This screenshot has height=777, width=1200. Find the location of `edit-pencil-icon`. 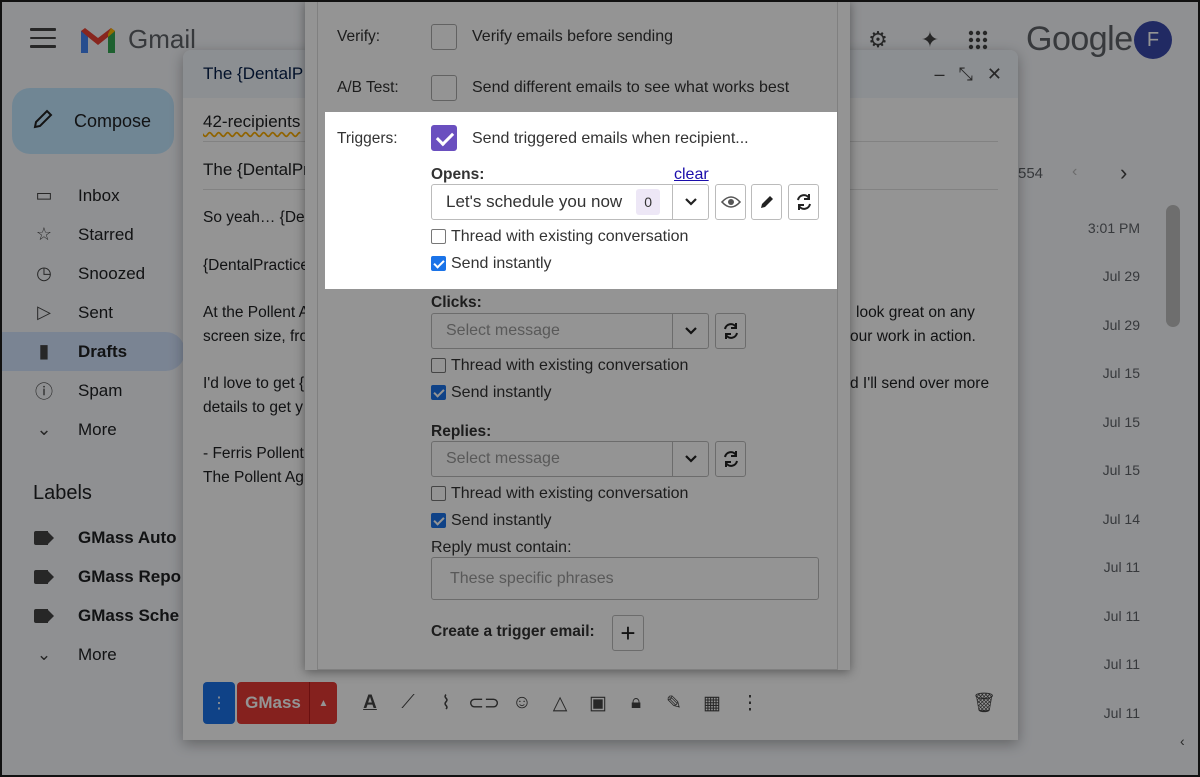

edit-pencil-icon is located at coordinates (766, 202).